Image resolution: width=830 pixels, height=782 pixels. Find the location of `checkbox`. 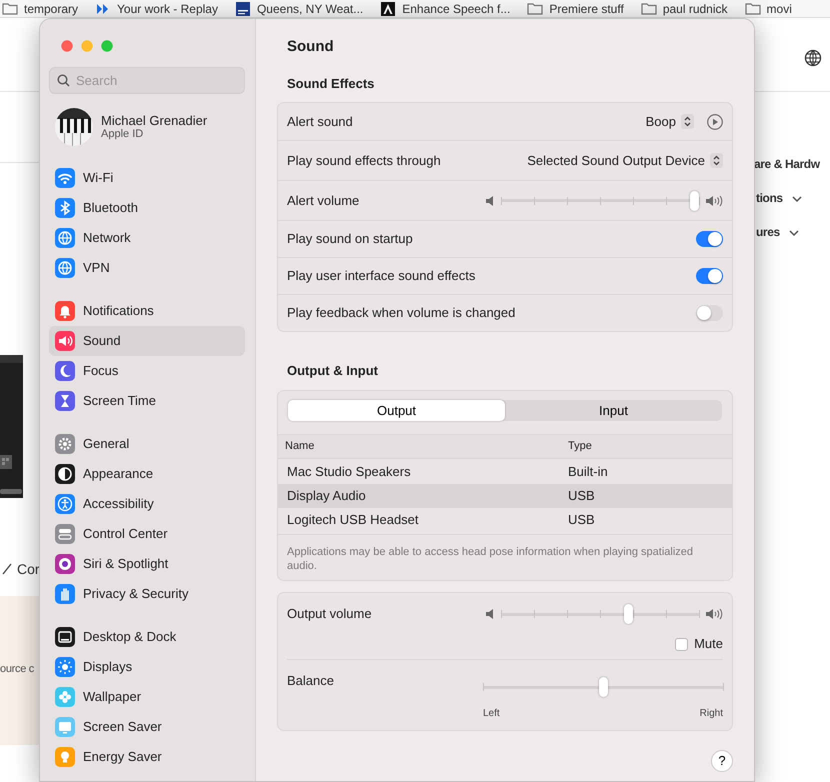

checkbox is located at coordinates (681, 644).